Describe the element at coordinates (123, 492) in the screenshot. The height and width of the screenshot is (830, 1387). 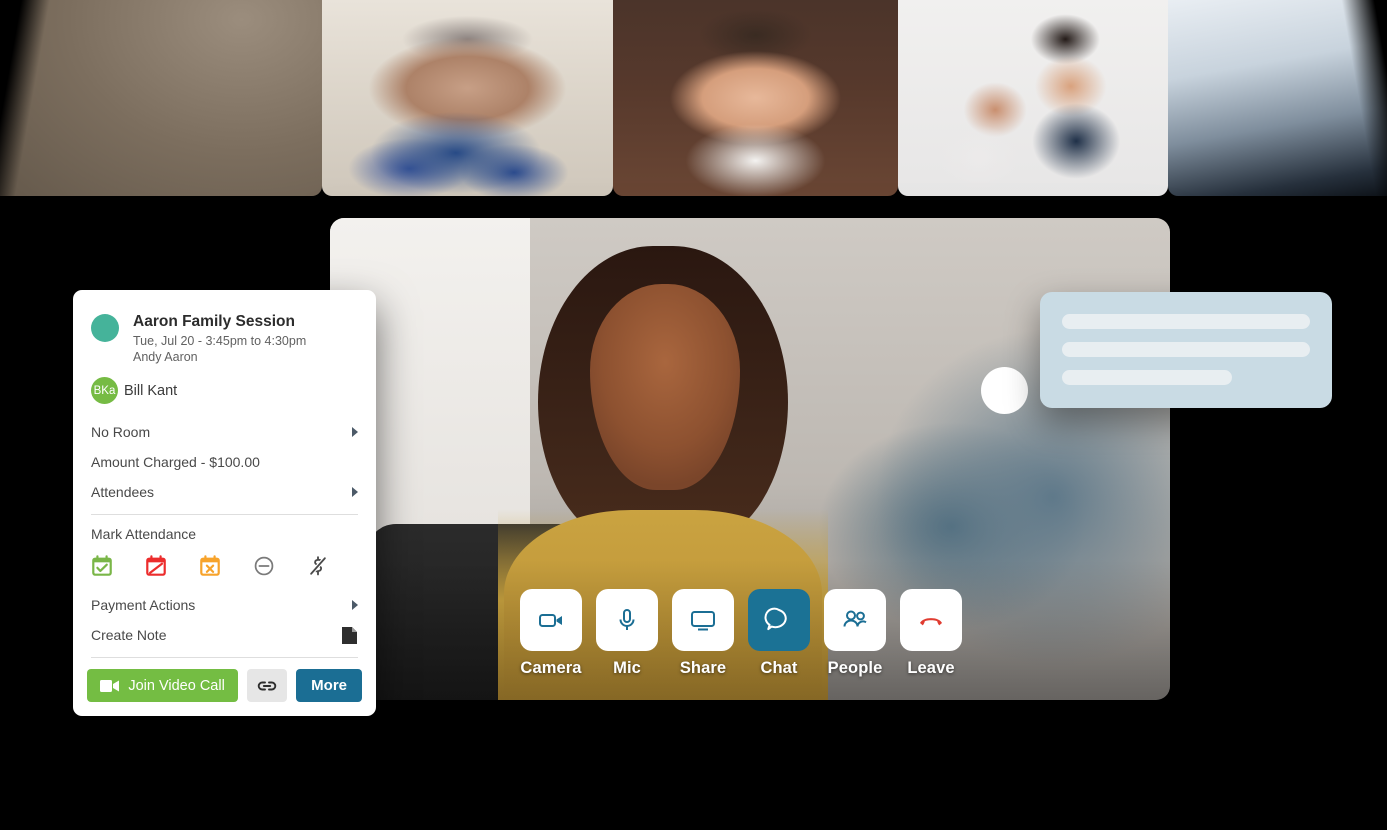
I see `row-attendees-label: Attendees` at that location.